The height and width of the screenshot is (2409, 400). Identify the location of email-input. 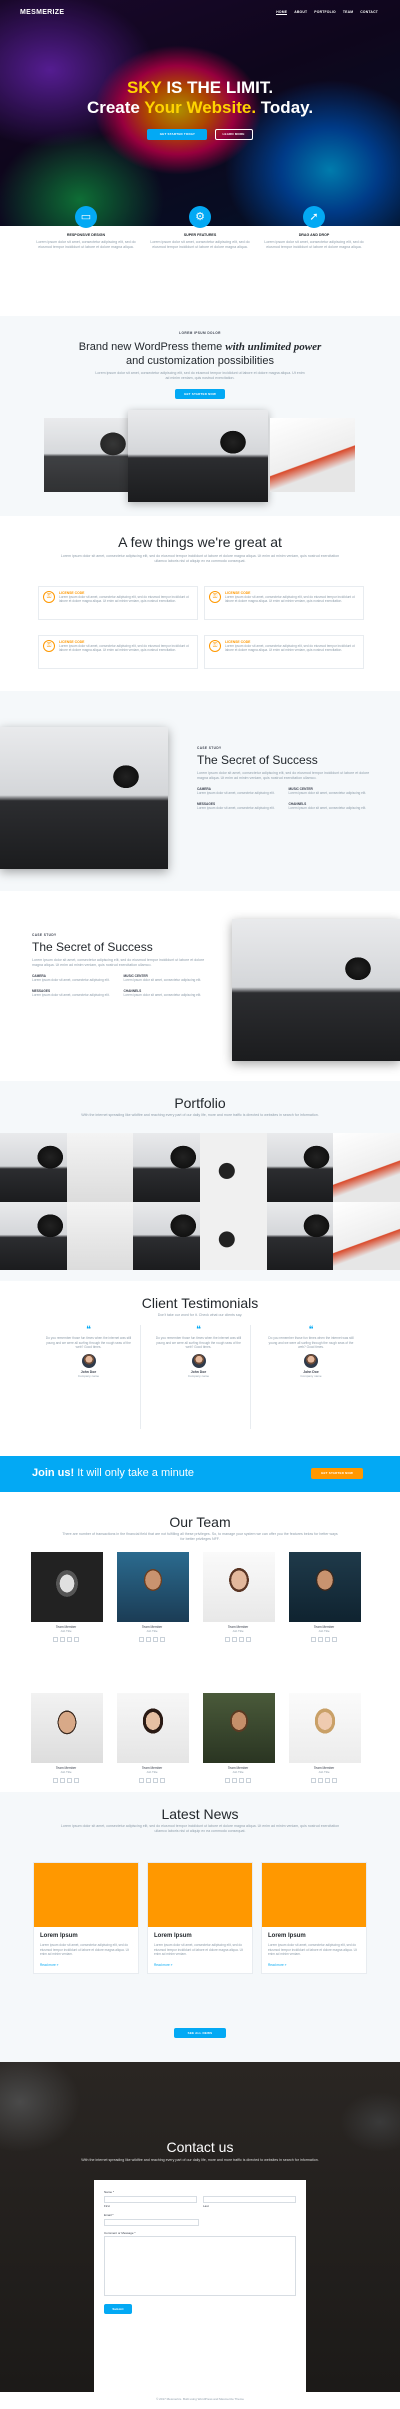
(151, 2222).